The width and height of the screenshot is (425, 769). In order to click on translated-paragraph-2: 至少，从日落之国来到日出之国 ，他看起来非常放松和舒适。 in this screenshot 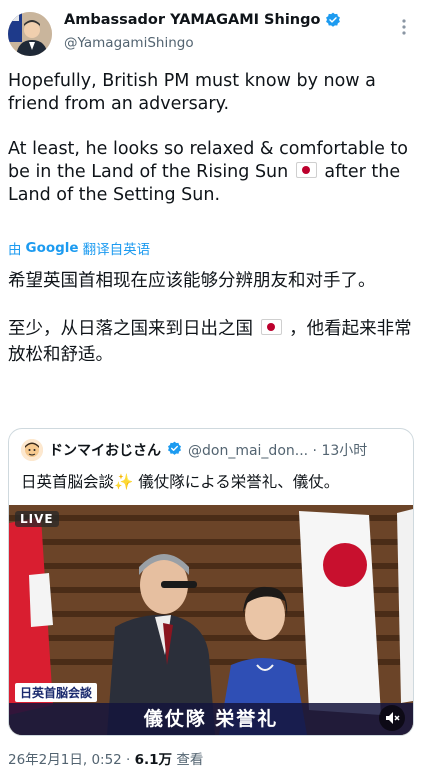, I will do `click(213, 342)`.